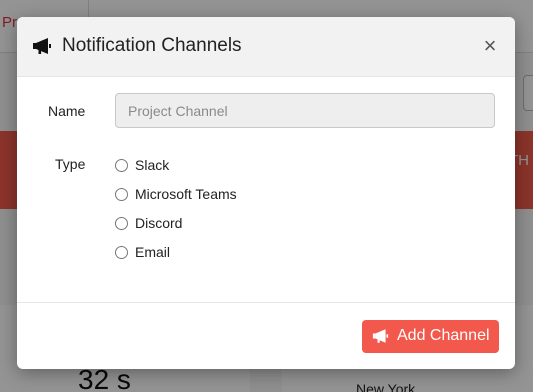 The width and height of the screenshot is (533, 392). I want to click on channel-name-input, so click(305, 110).